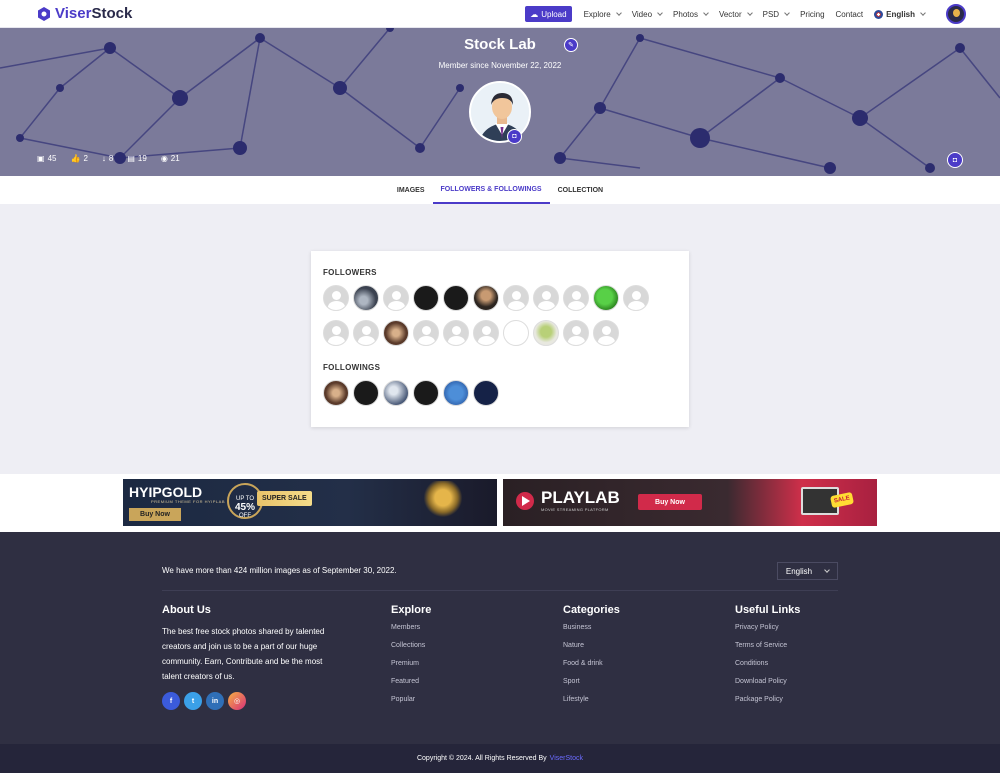 This screenshot has width=1000, height=773. I want to click on footer-language-label: English, so click(799, 571).